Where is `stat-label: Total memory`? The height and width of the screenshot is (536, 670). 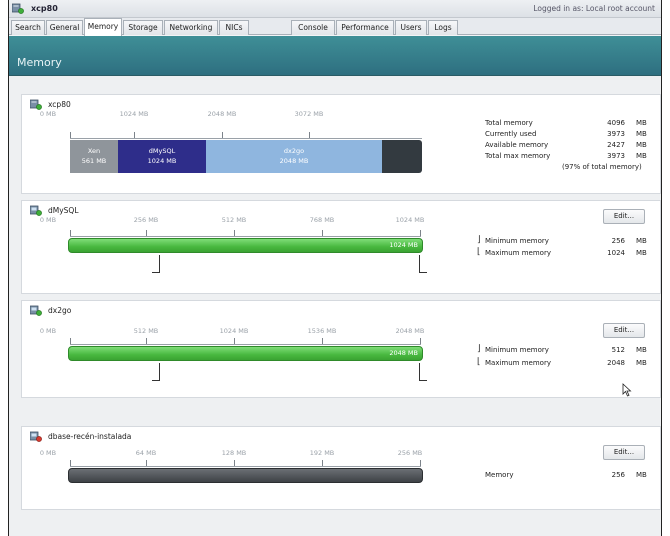
stat-label: Total memory is located at coordinates (509, 123).